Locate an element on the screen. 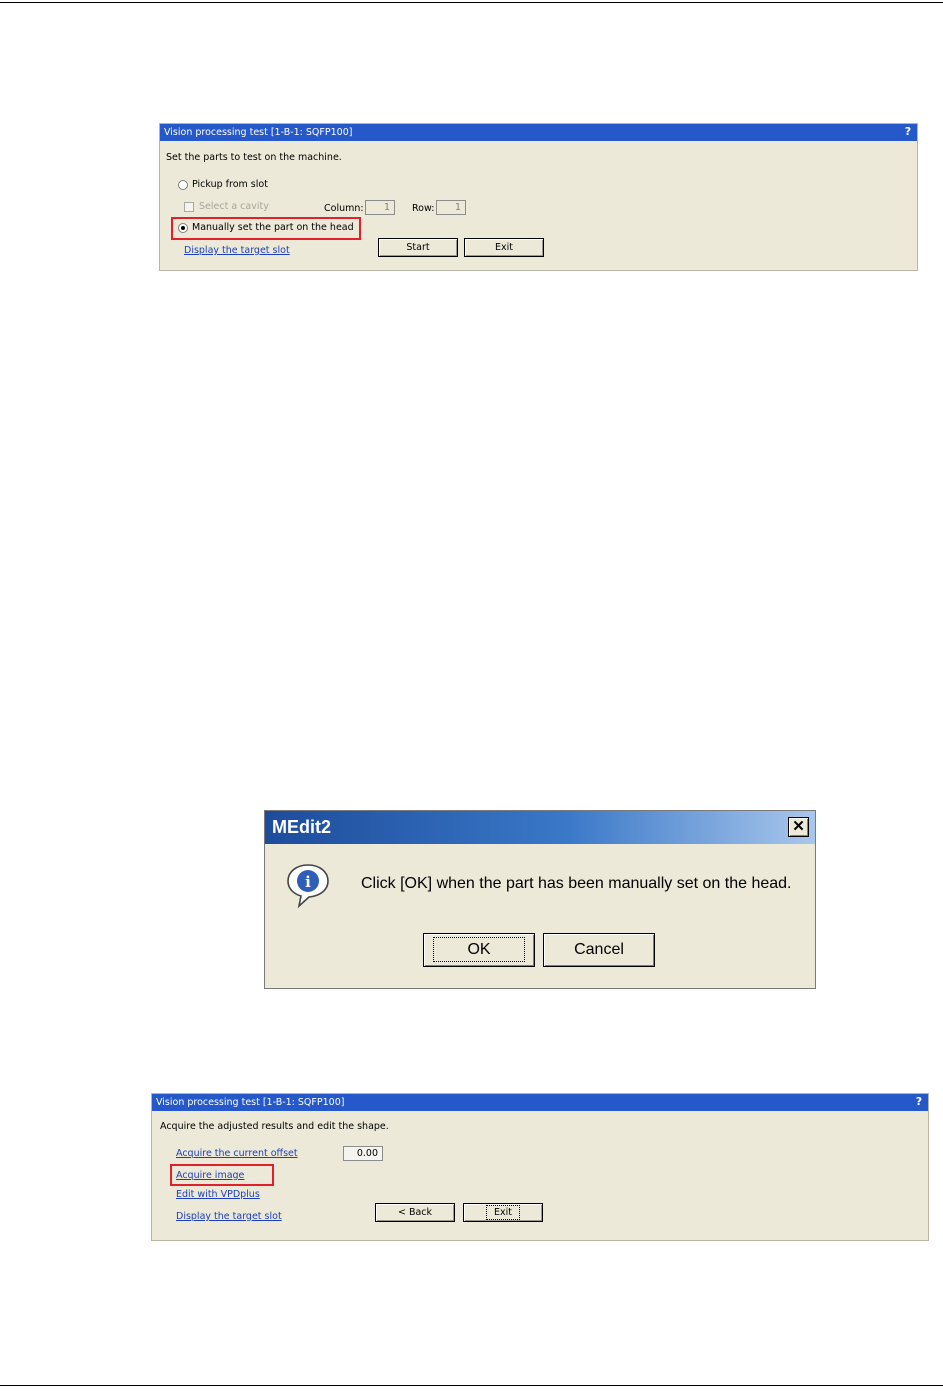  offset-value-field: 0.00 is located at coordinates (363, 1153).